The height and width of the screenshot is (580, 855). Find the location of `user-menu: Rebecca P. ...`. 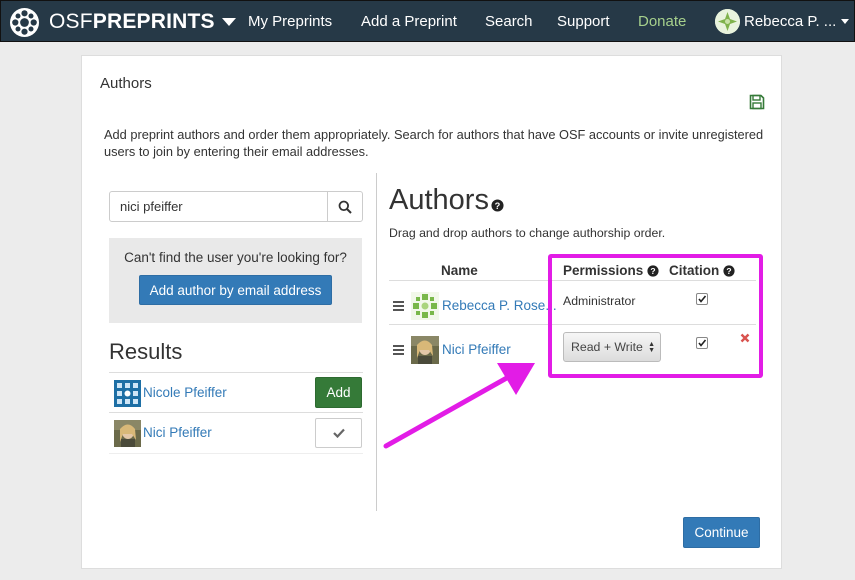

user-menu: Rebecca P. ... is located at coordinates (782, 21).